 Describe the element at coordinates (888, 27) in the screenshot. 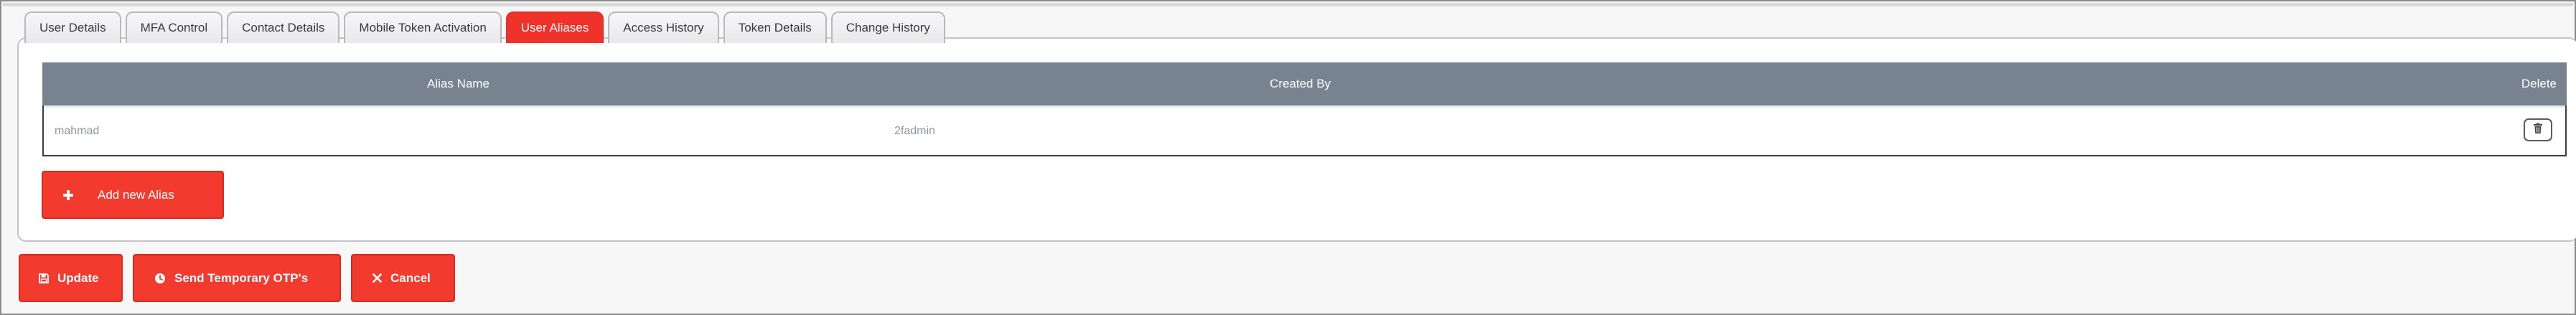

I see `tab-change-history: Change History` at that location.